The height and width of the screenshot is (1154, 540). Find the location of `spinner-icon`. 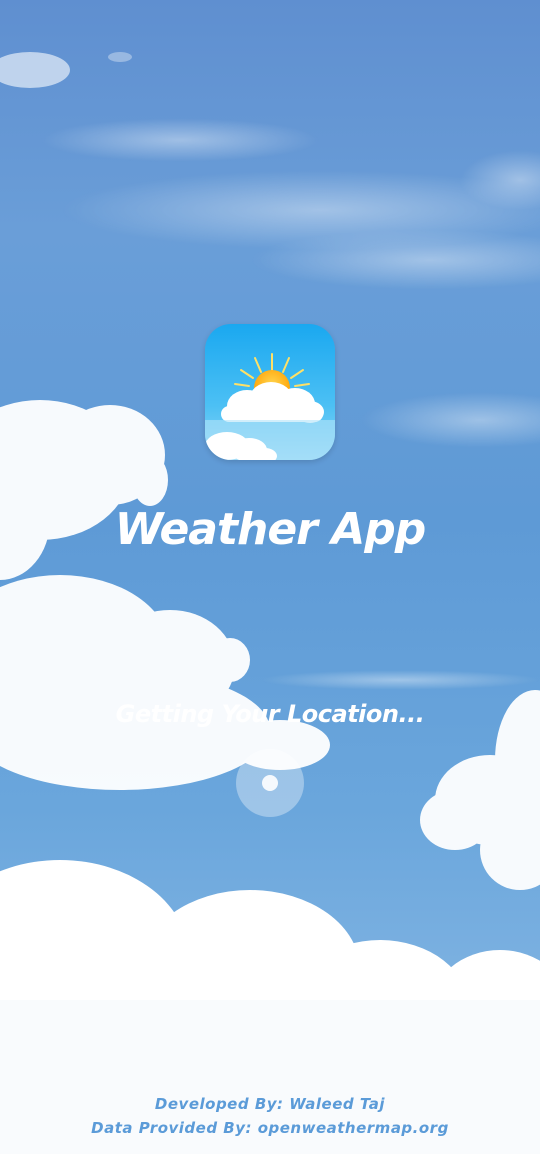

spinner-icon is located at coordinates (270, 783).